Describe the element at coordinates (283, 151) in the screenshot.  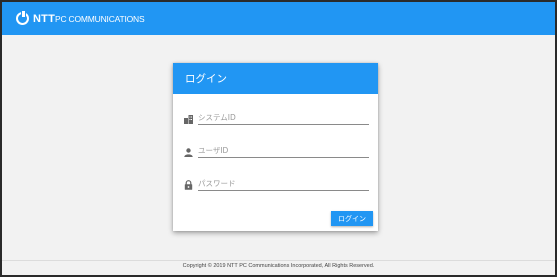
I see `user-id-input` at that location.